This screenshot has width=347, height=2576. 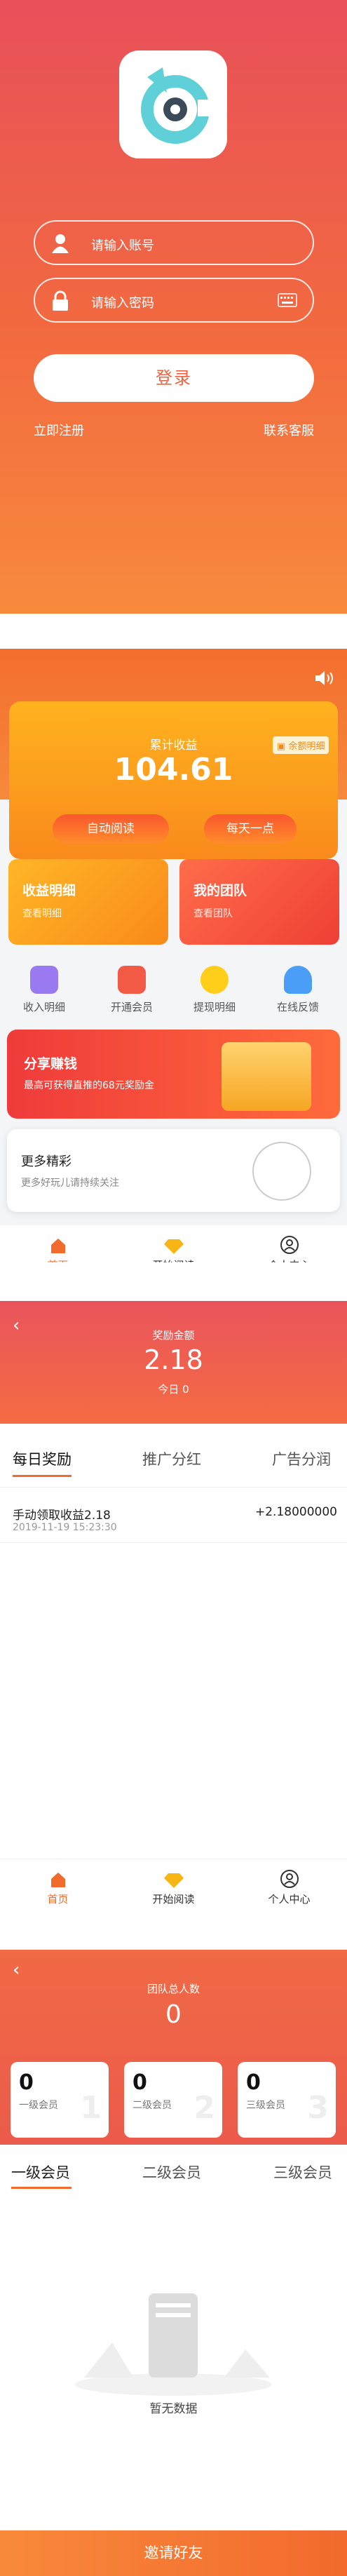 What do you see at coordinates (174, 300) in the screenshot?
I see `password-field: 请输入密码` at bounding box center [174, 300].